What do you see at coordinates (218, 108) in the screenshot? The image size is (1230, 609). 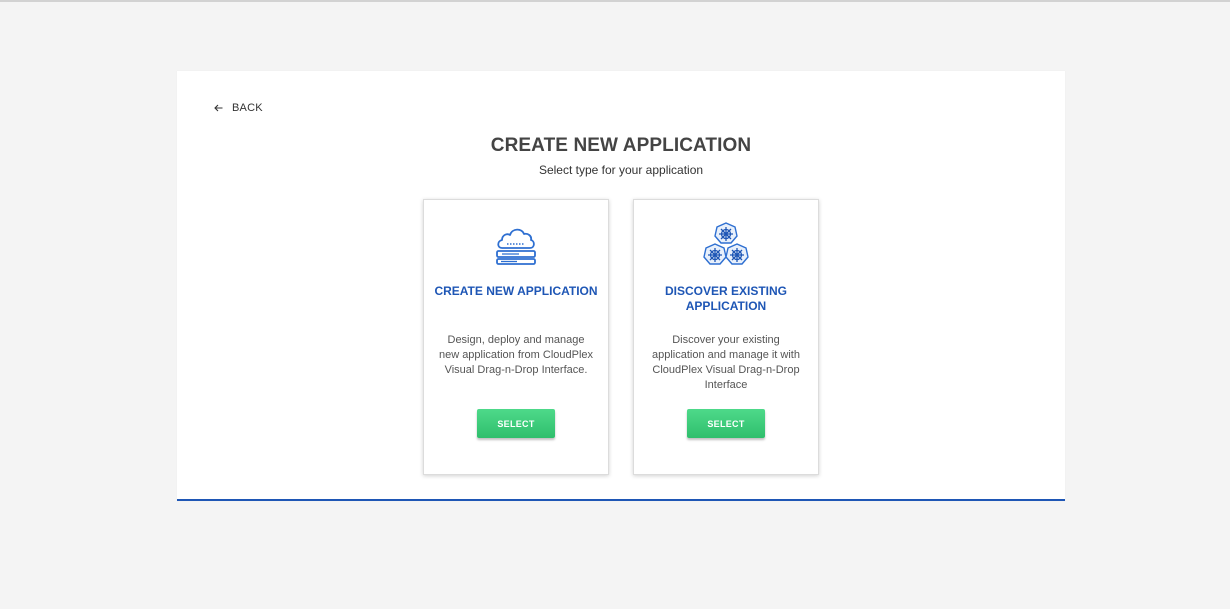 I see `arrow-left-icon` at bounding box center [218, 108].